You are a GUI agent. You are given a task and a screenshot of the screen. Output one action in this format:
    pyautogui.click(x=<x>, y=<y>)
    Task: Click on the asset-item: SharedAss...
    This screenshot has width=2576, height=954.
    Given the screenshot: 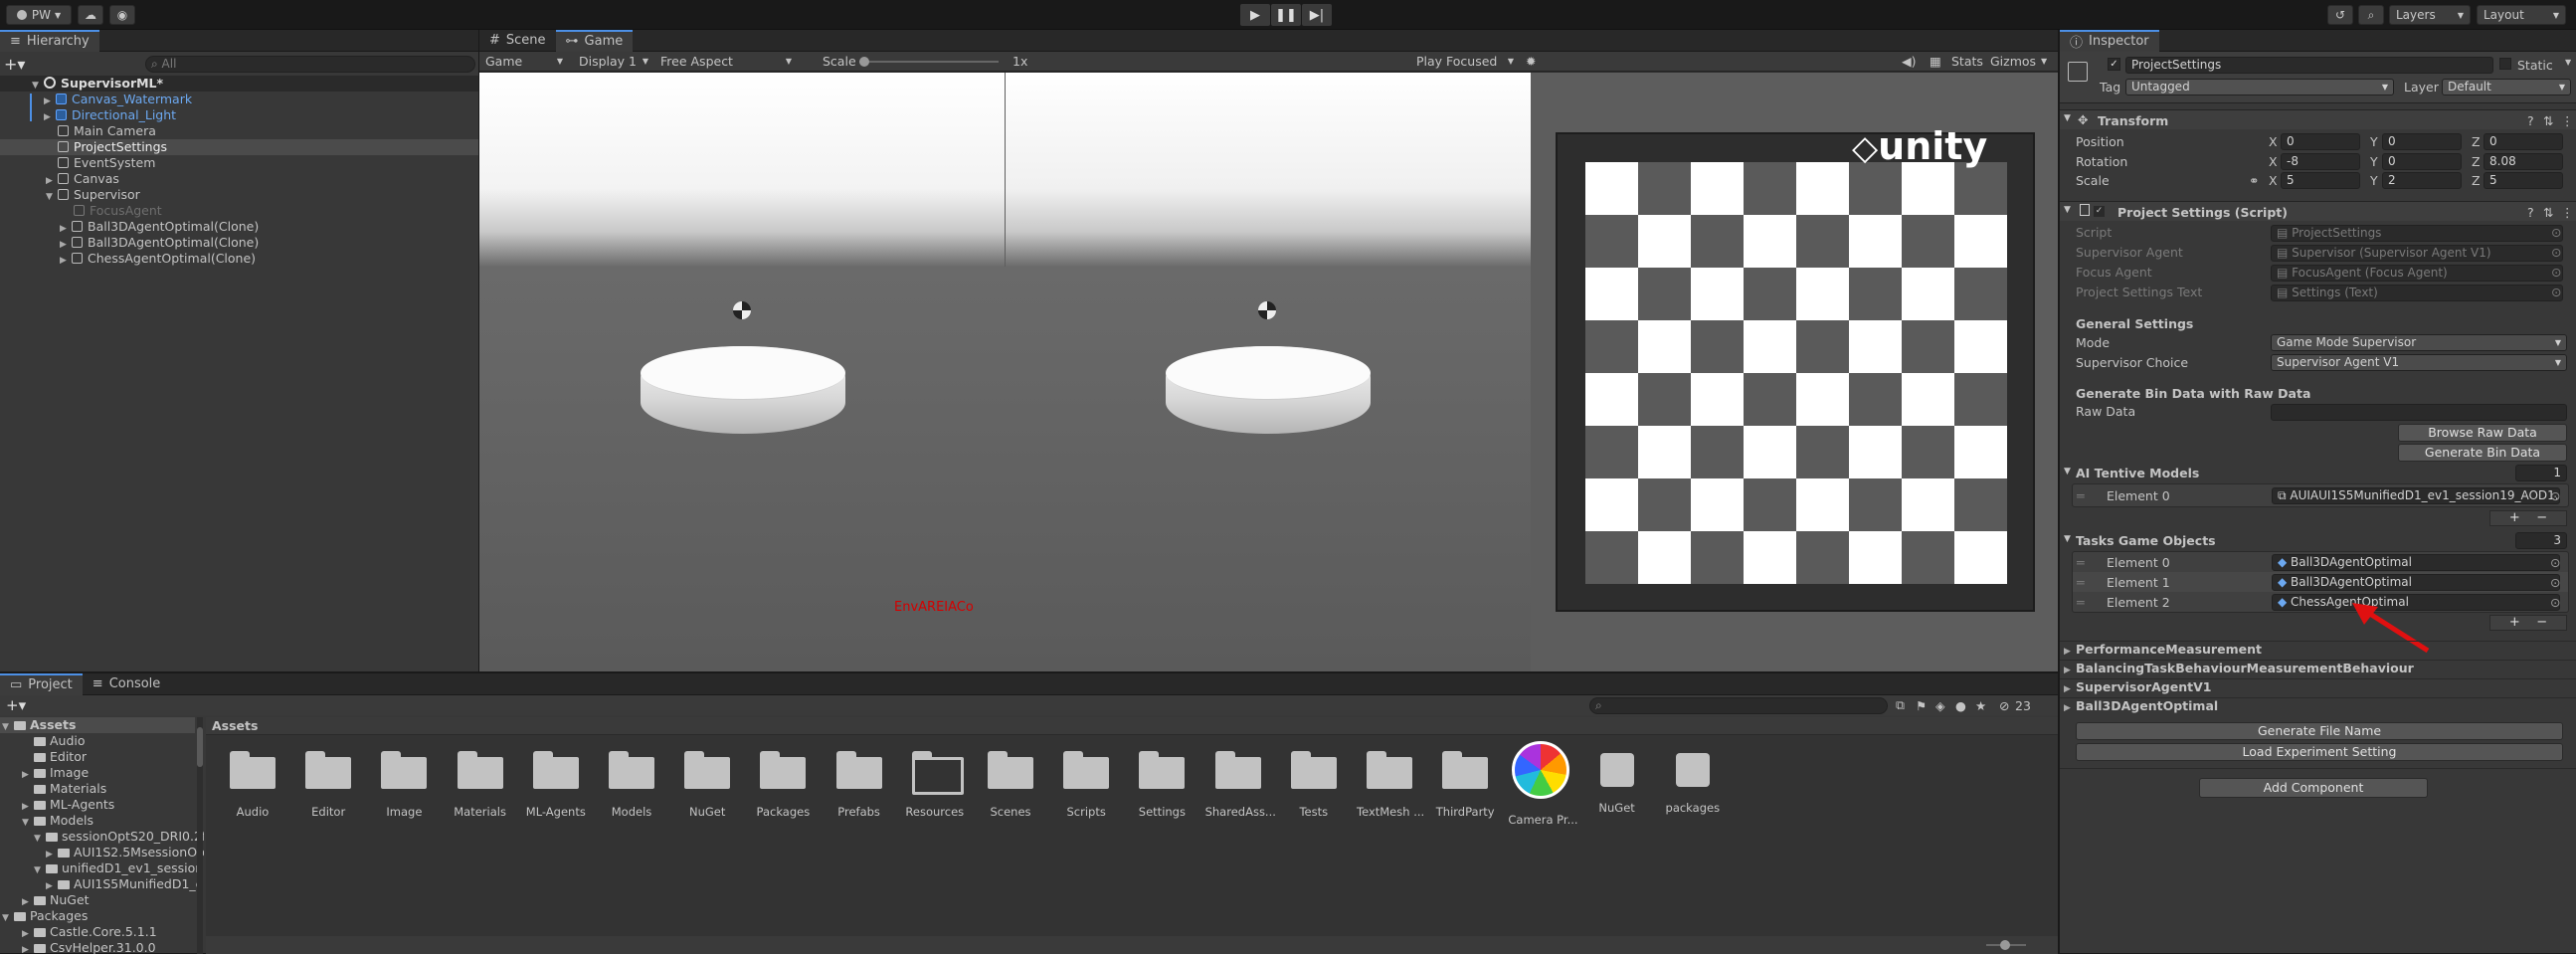 What is the action you would take?
    pyautogui.click(x=1240, y=789)
    